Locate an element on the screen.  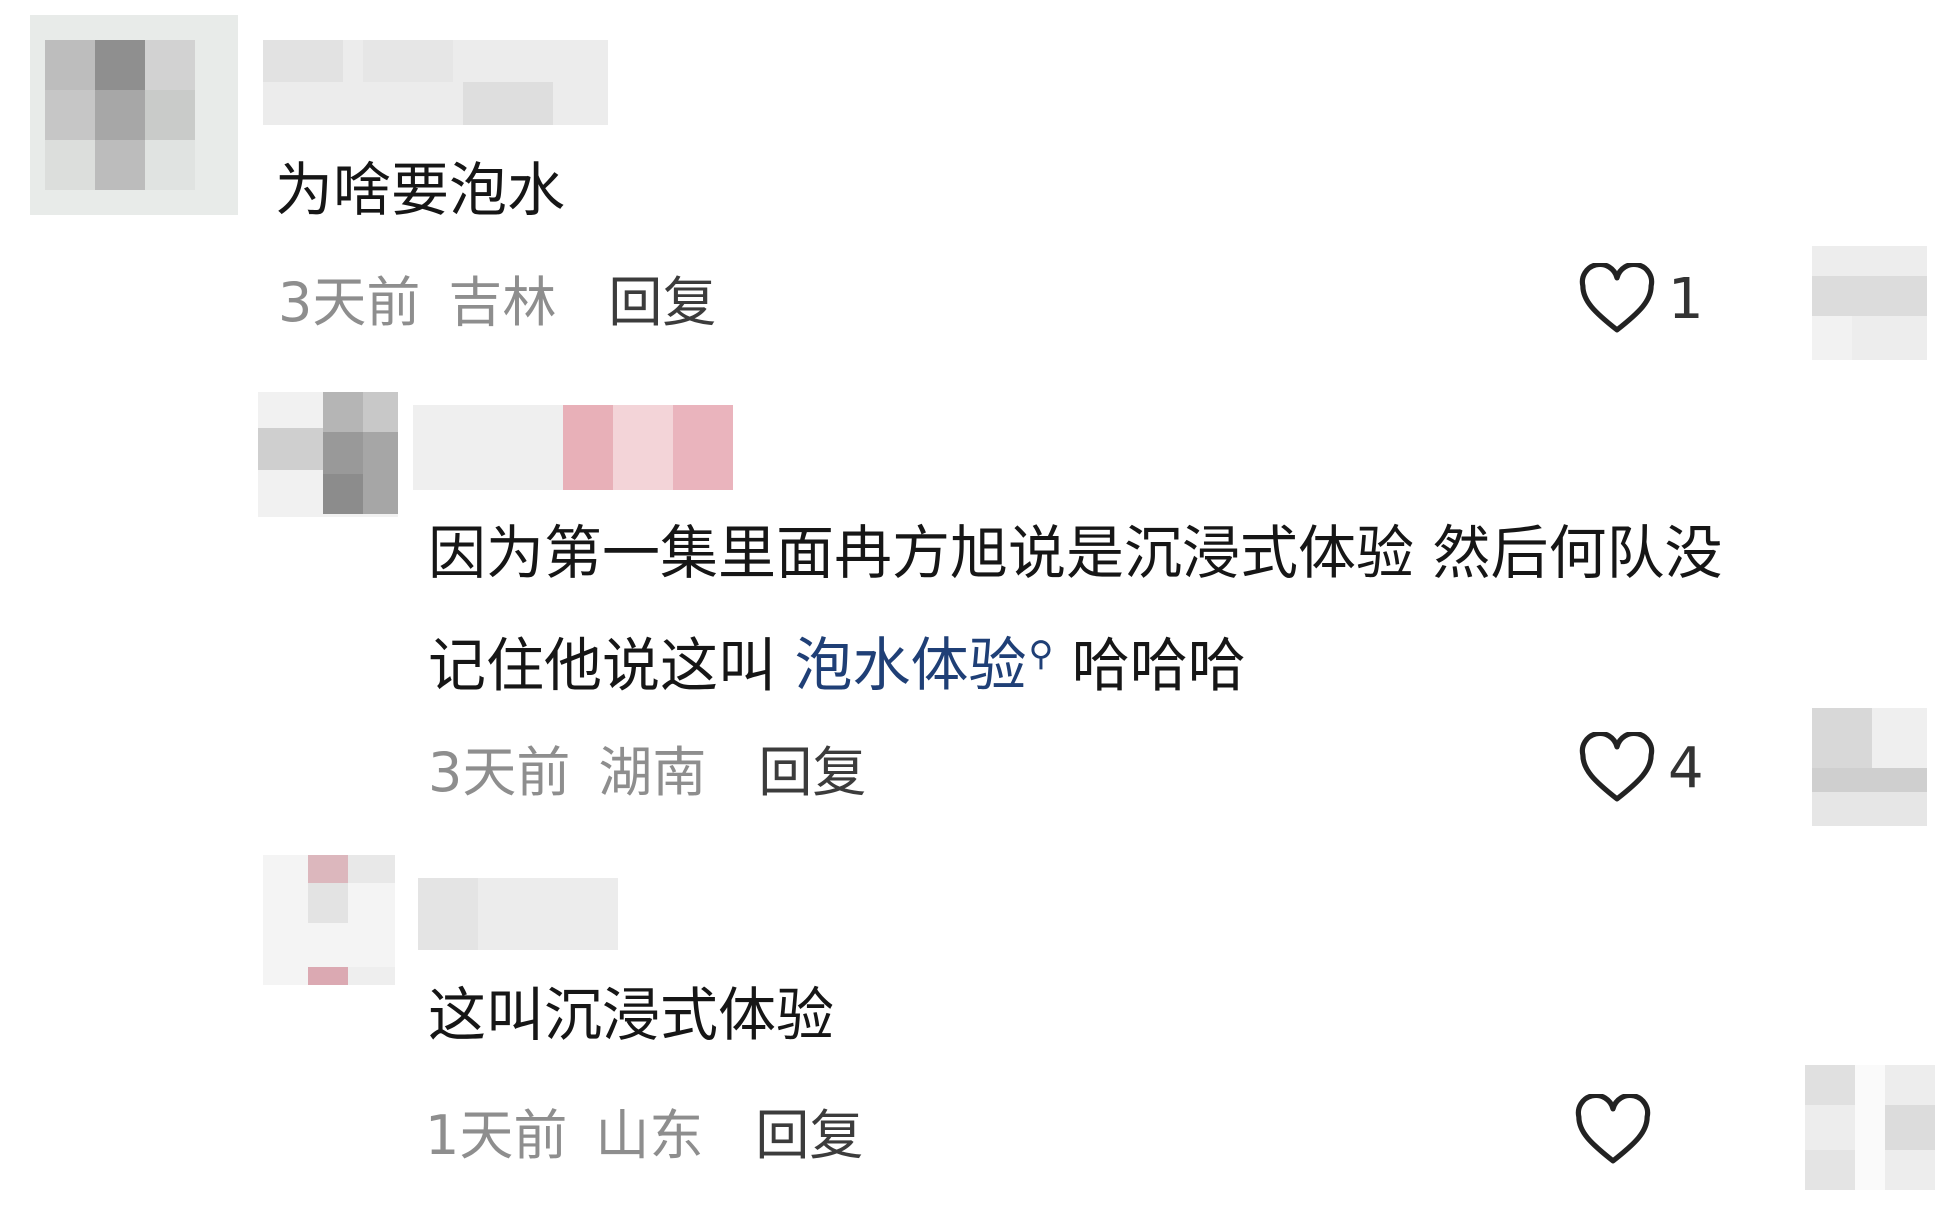
comment-text-segment: 哈哈哈 is located at coordinates (1149, 665).